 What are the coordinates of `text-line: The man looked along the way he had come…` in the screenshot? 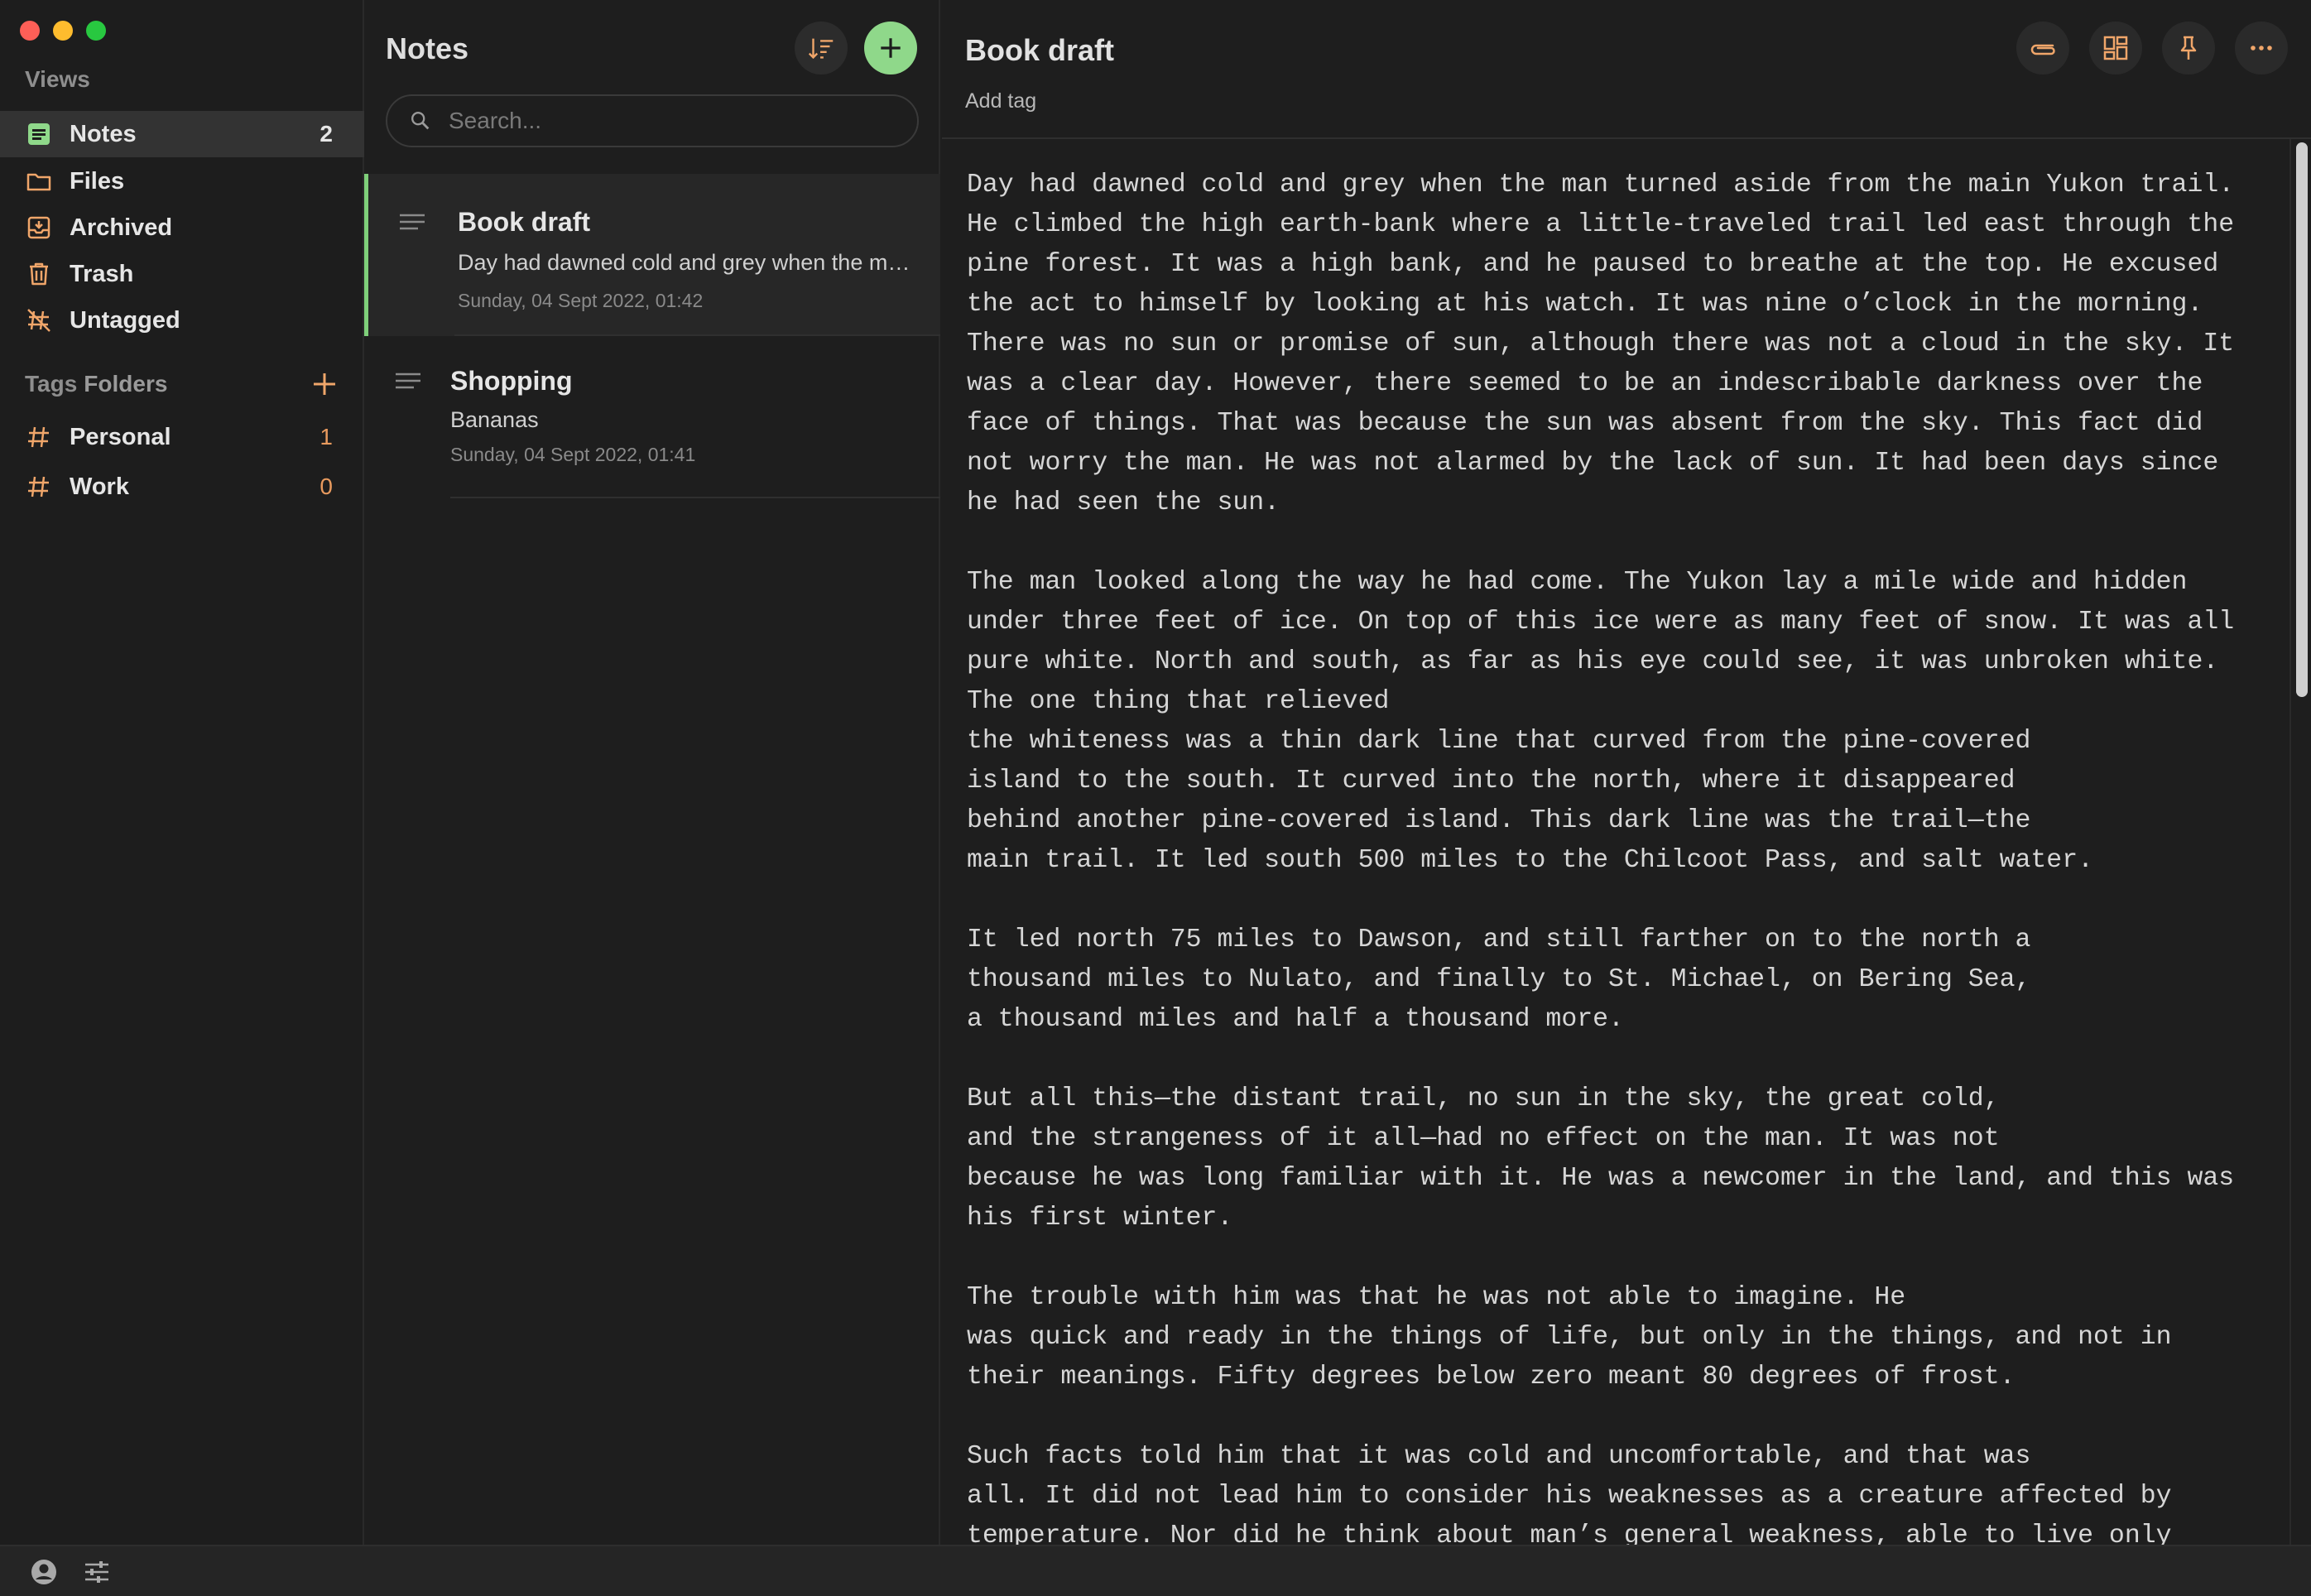 It's located at (1577, 582).